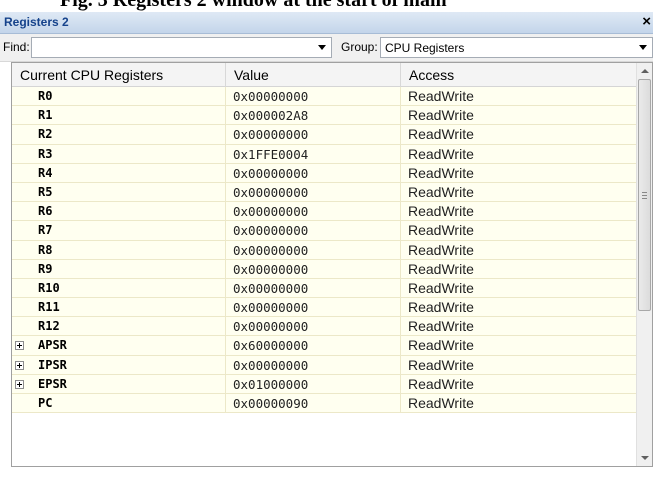 The height and width of the screenshot is (479, 653). Describe the element at coordinates (325, 97) in the screenshot. I see `table-row: R0 0x00000000 ReadWrite` at that location.